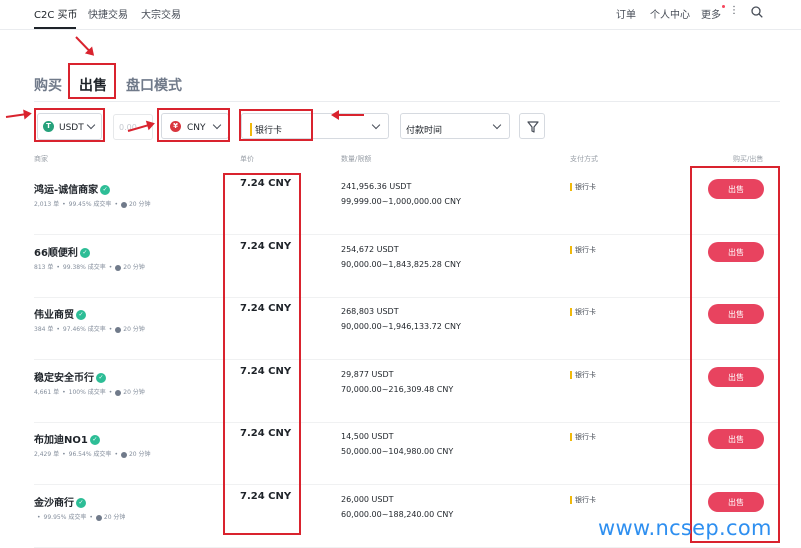 The image size is (801, 548). Describe the element at coordinates (65, 517) in the screenshot. I see `completion-rate: 99.95% 成交率` at that location.